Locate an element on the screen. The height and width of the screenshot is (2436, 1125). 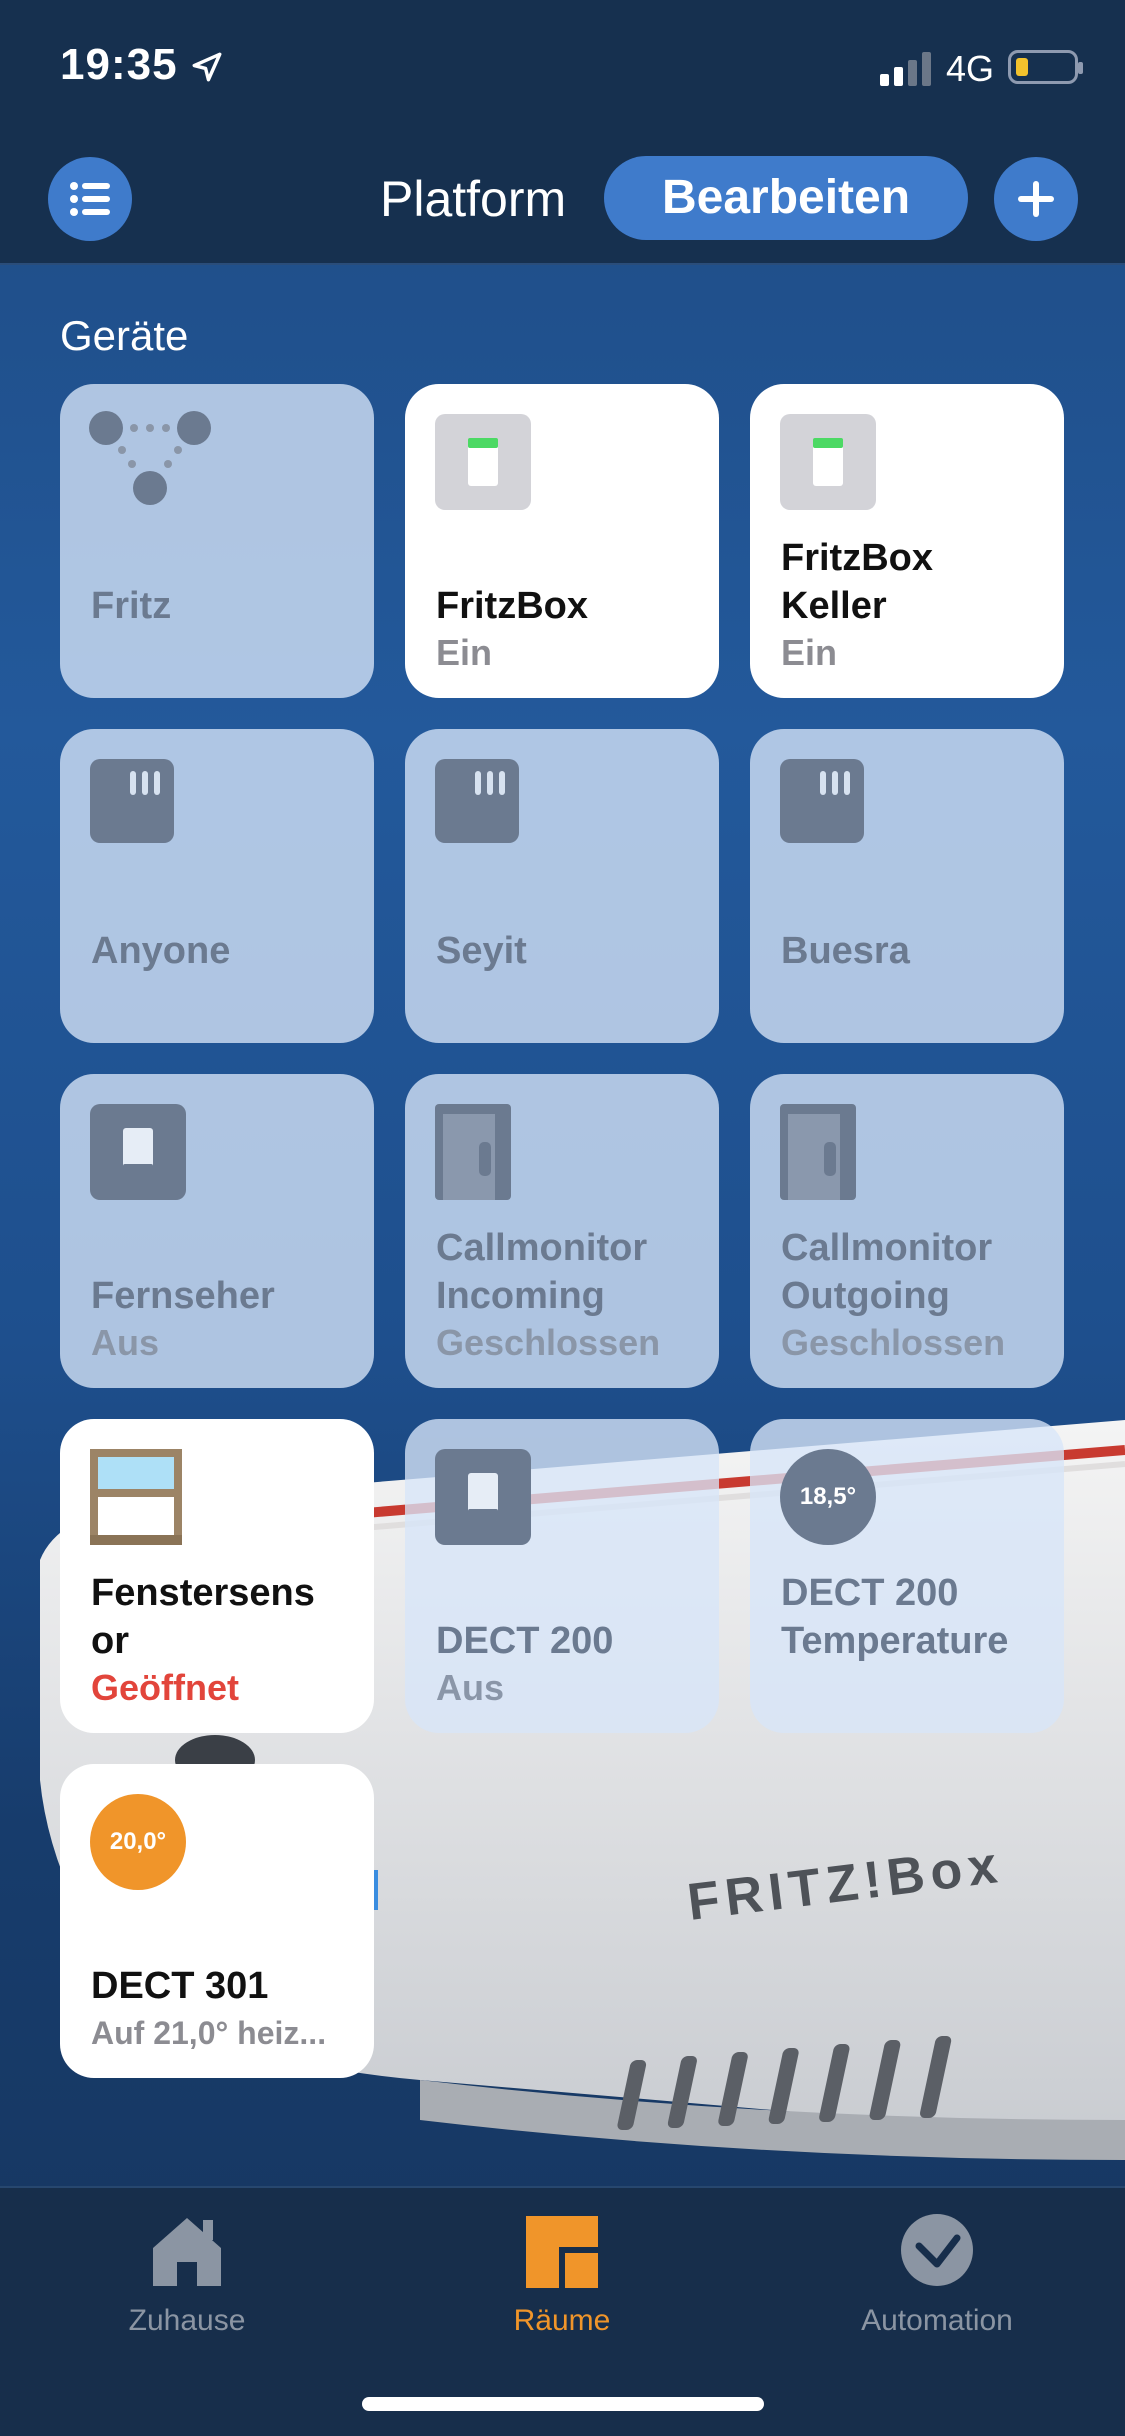
tile-fernseher: Fernseher Aus is located at coordinates (217, 1231).